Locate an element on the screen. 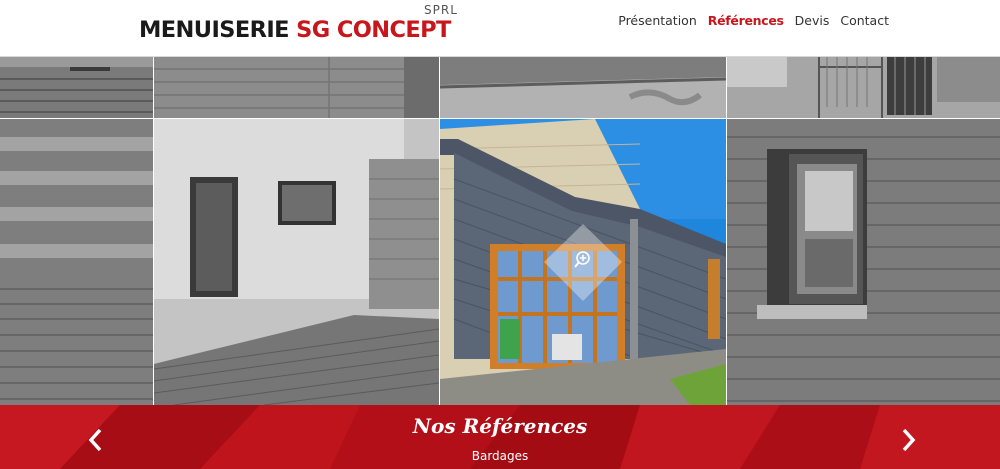 Image resolution: width=1000 pixels, height=469 pixels. nav-item-references: Références is located at coordinates (746, 20).